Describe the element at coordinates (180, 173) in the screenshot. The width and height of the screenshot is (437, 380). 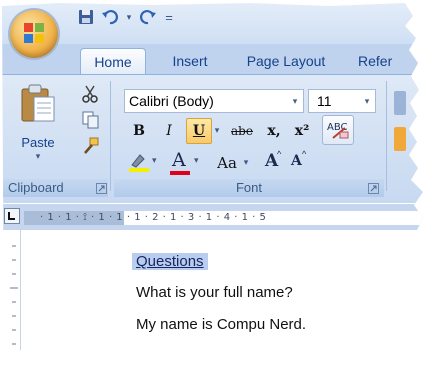
I see `font-color-swatch` at that location.